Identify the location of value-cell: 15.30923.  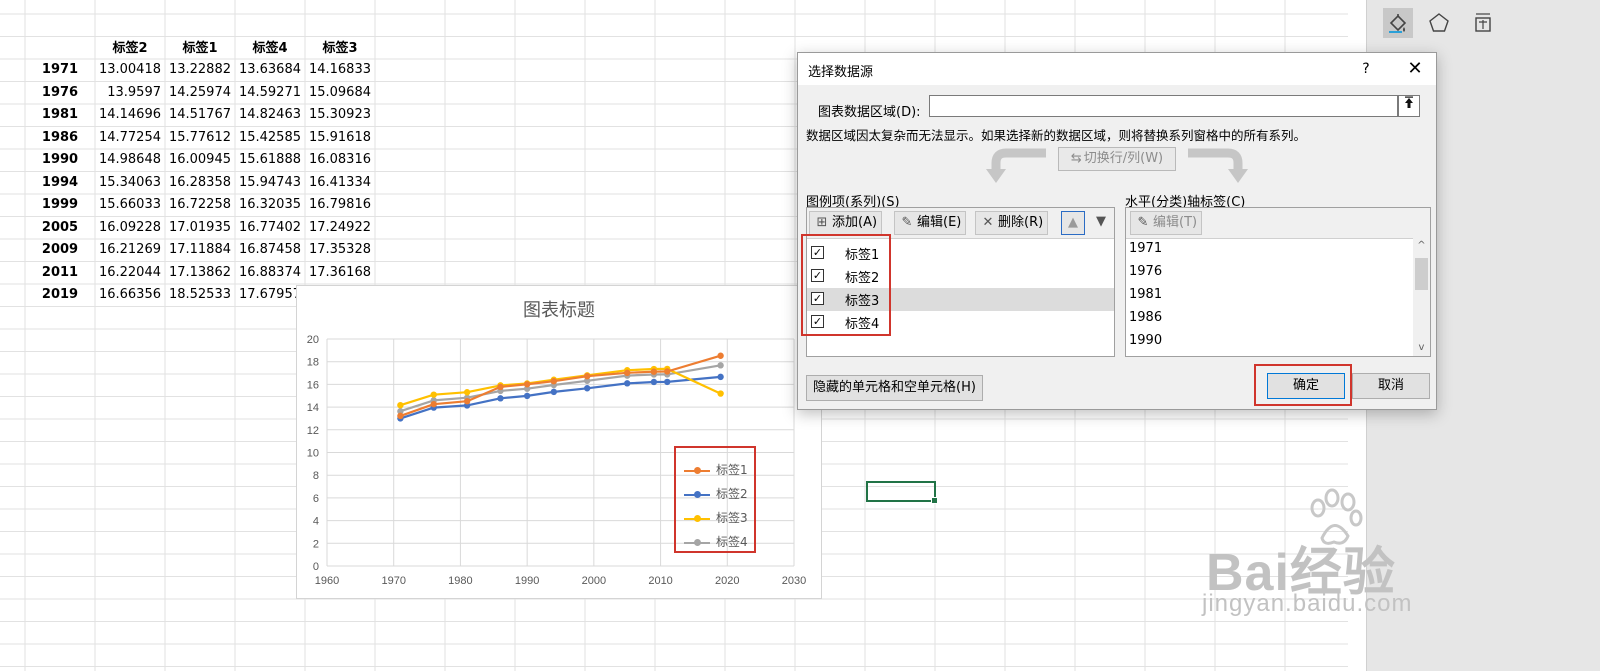
(338, 115).